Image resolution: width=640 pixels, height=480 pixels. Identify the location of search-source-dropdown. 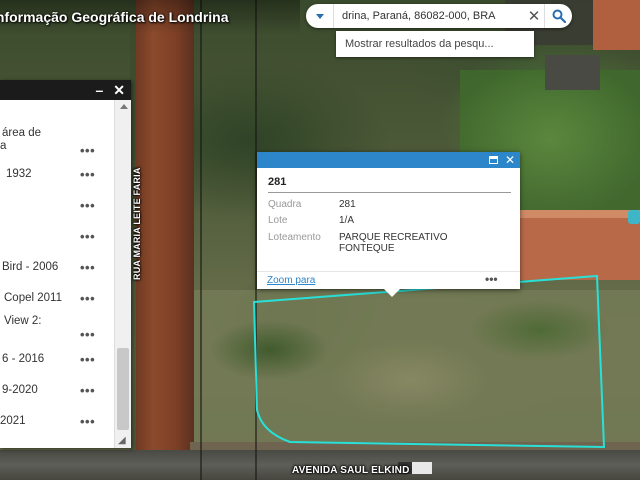
(320, 16).